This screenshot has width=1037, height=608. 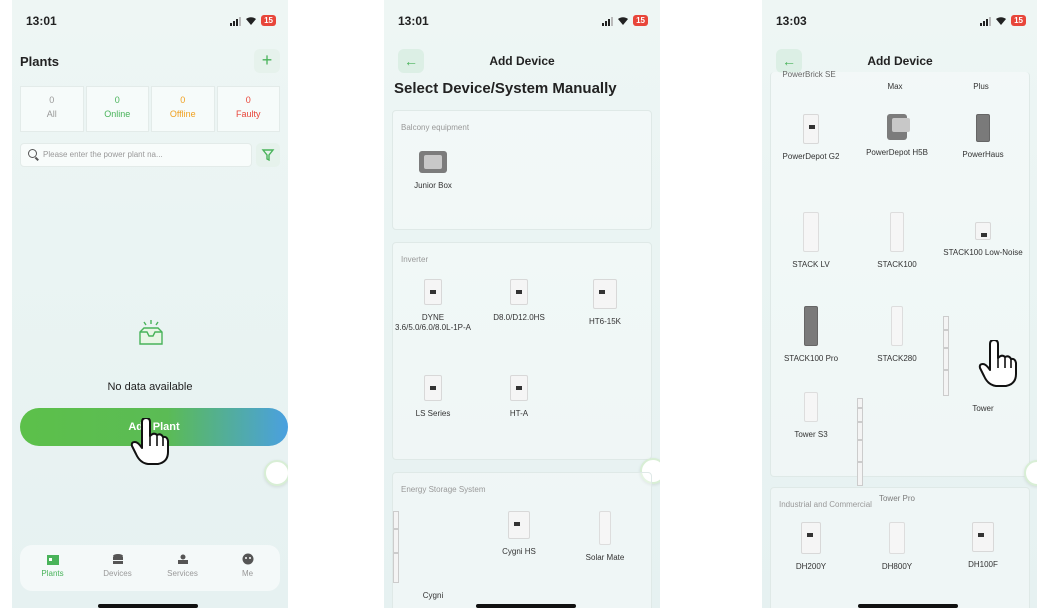 I want to click on status-time: 13:01, so click(x=41, y=21).